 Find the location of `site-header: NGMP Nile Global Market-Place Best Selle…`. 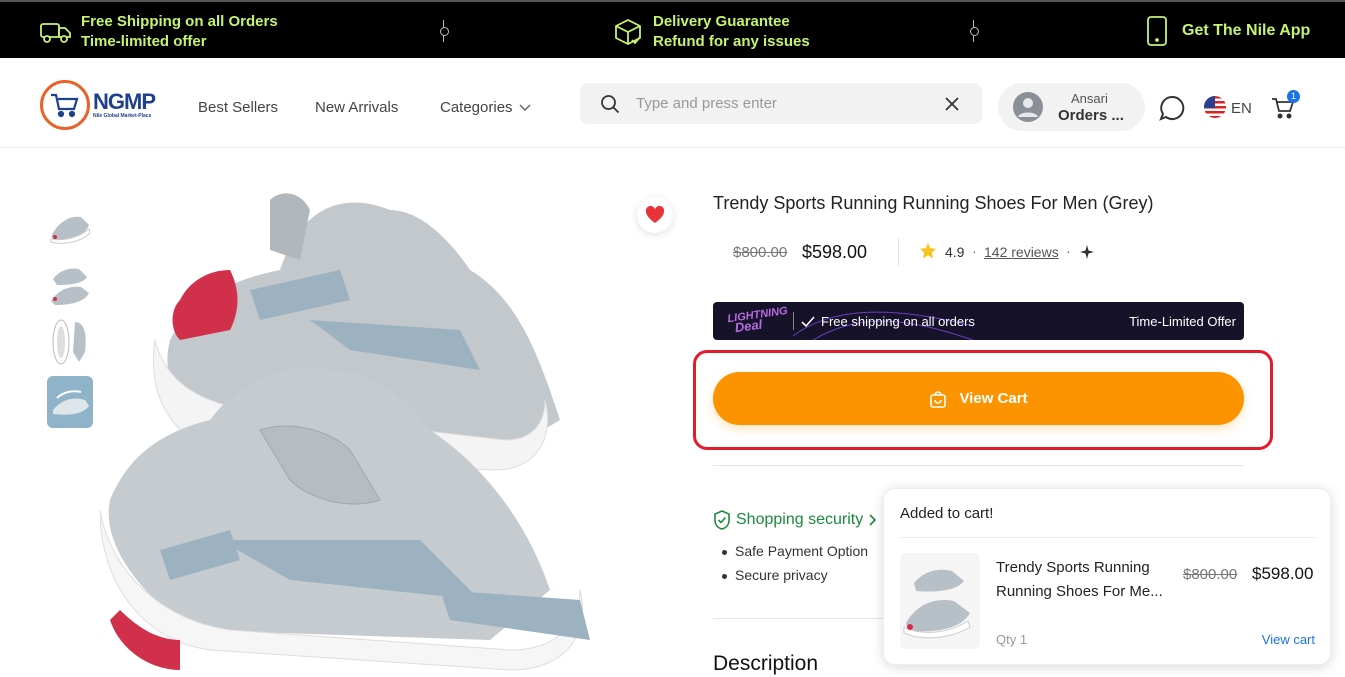

site-header: NGMP Nile Global Market-Place Best Selle… is located at coordinates (672, 103).